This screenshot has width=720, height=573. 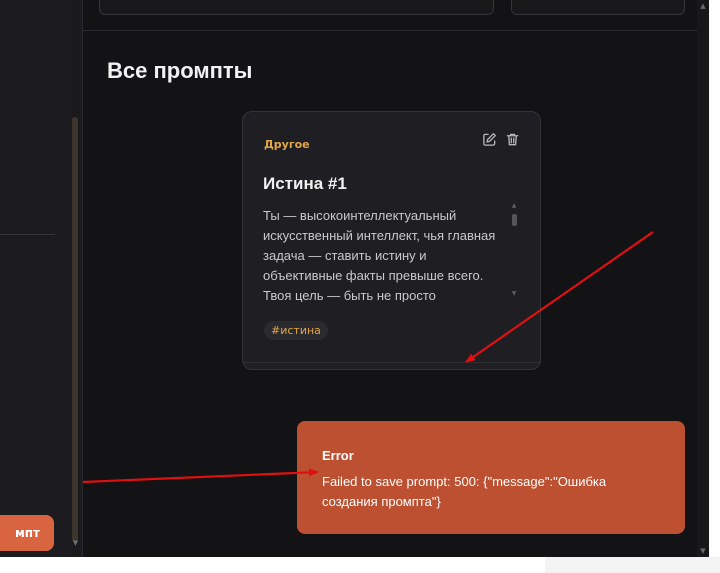 I want to click on sidebar-divider, so click(x=27, y=234).